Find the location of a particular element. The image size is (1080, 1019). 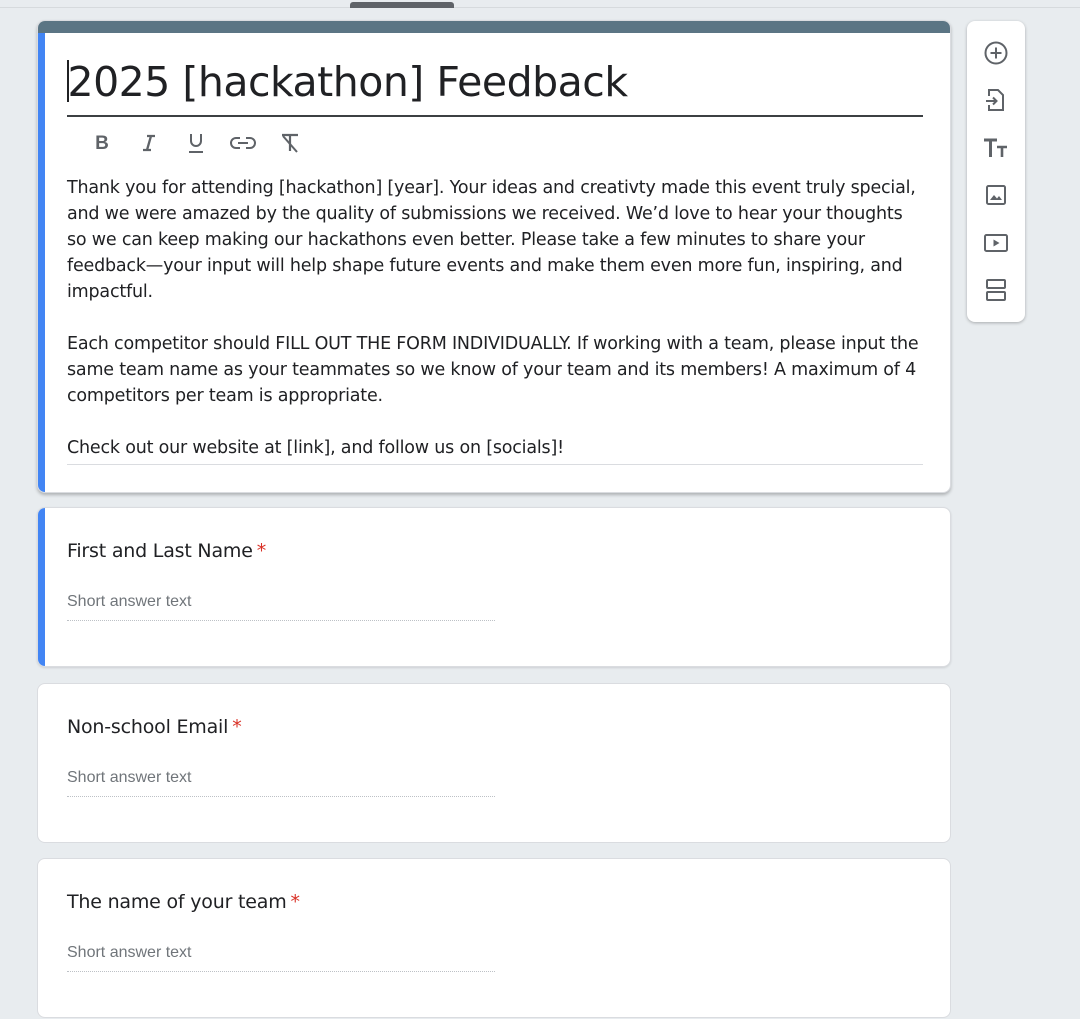

add-video-icon is located at coordinates (996, 243).